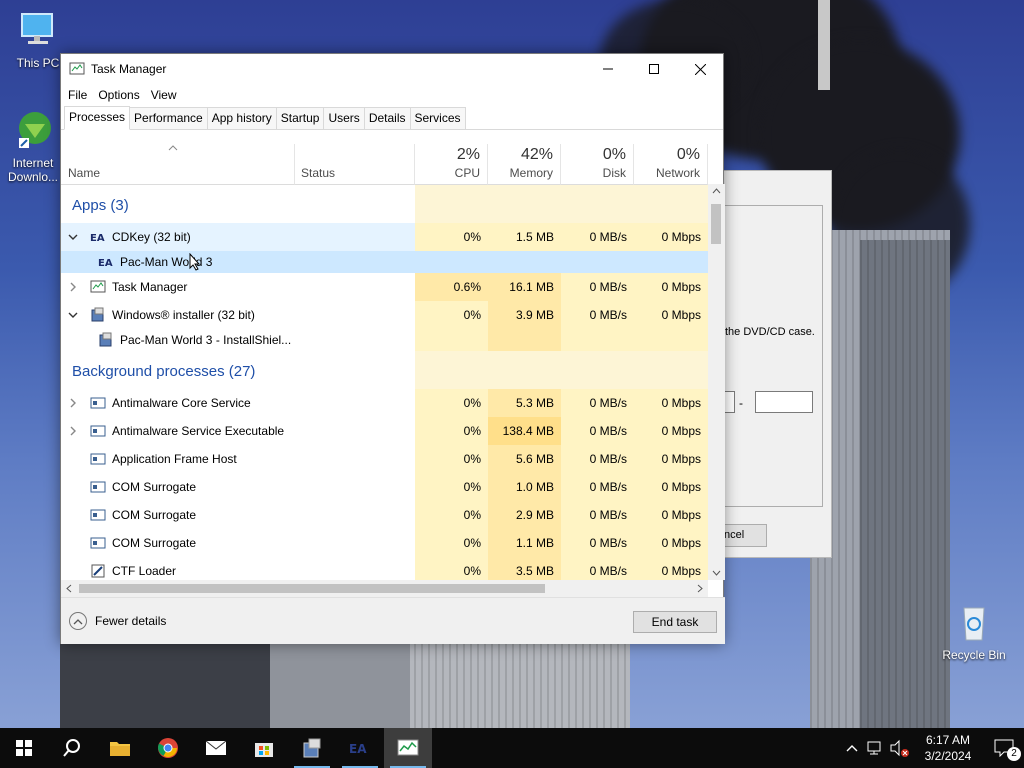 The image size is (1024, 768). I want to click on folder-icon, so click(120, 749).